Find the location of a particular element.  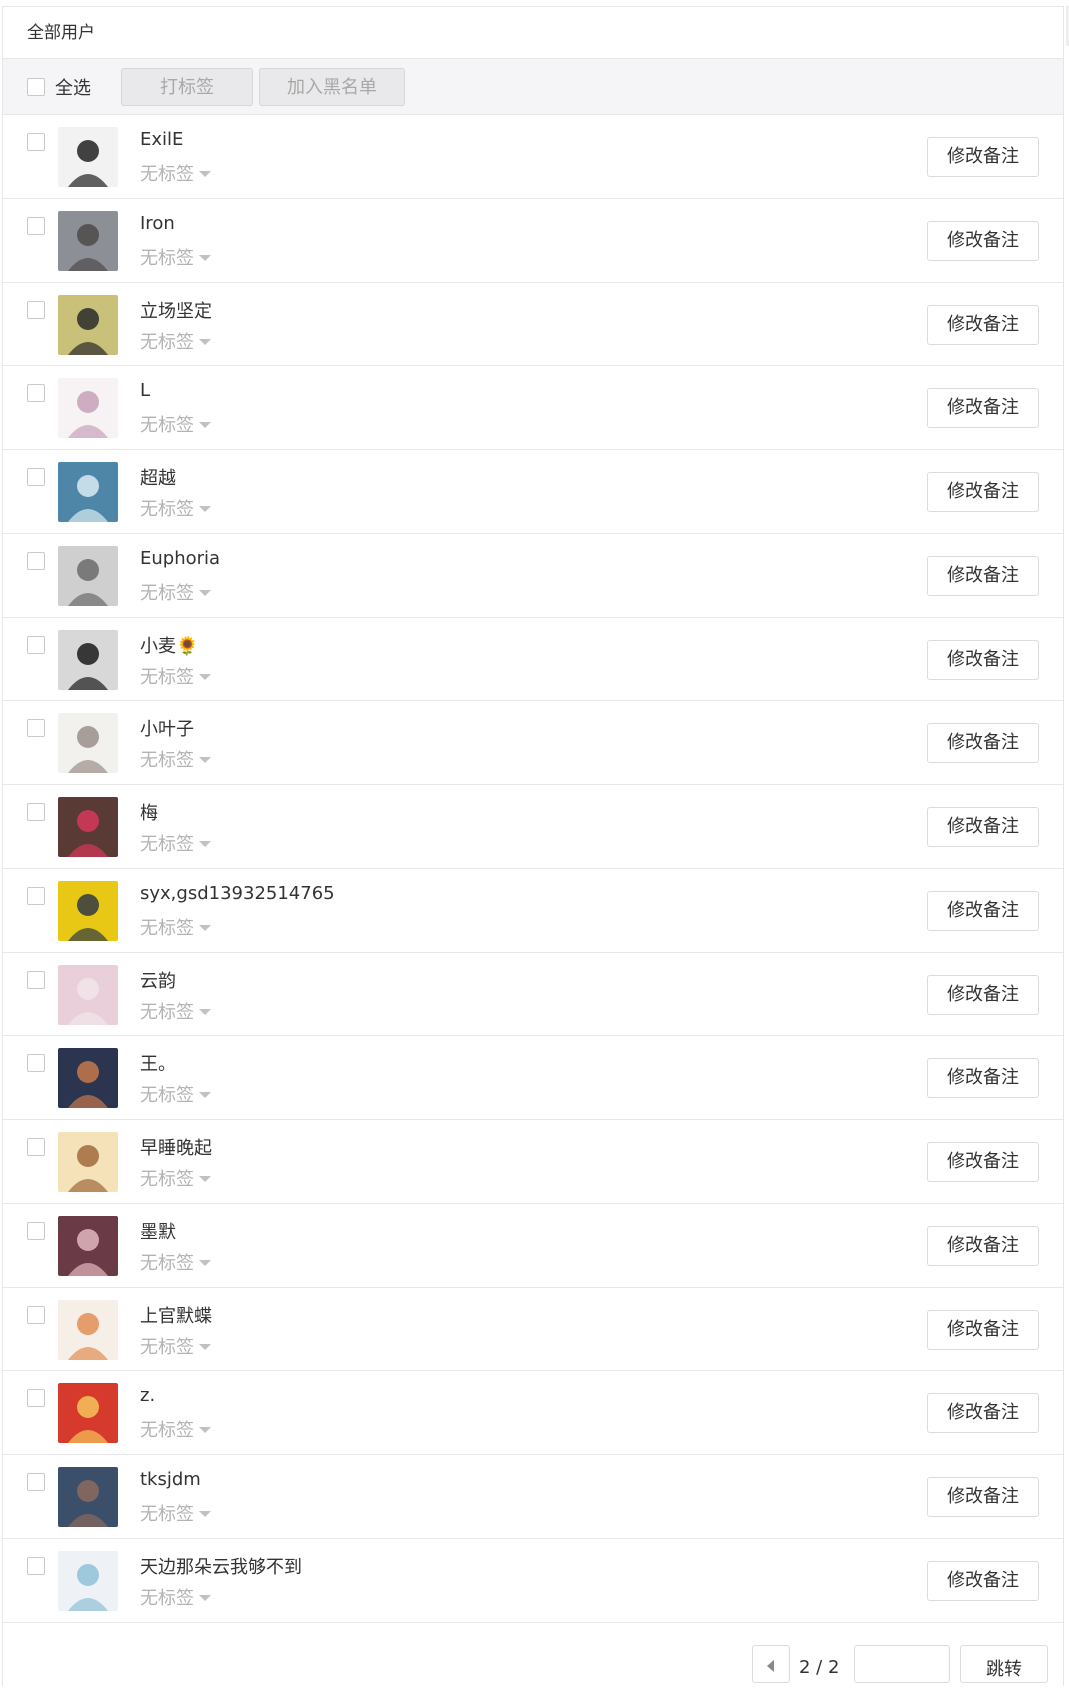

tag-button: 打标签 is located at coordinates (187, 86).